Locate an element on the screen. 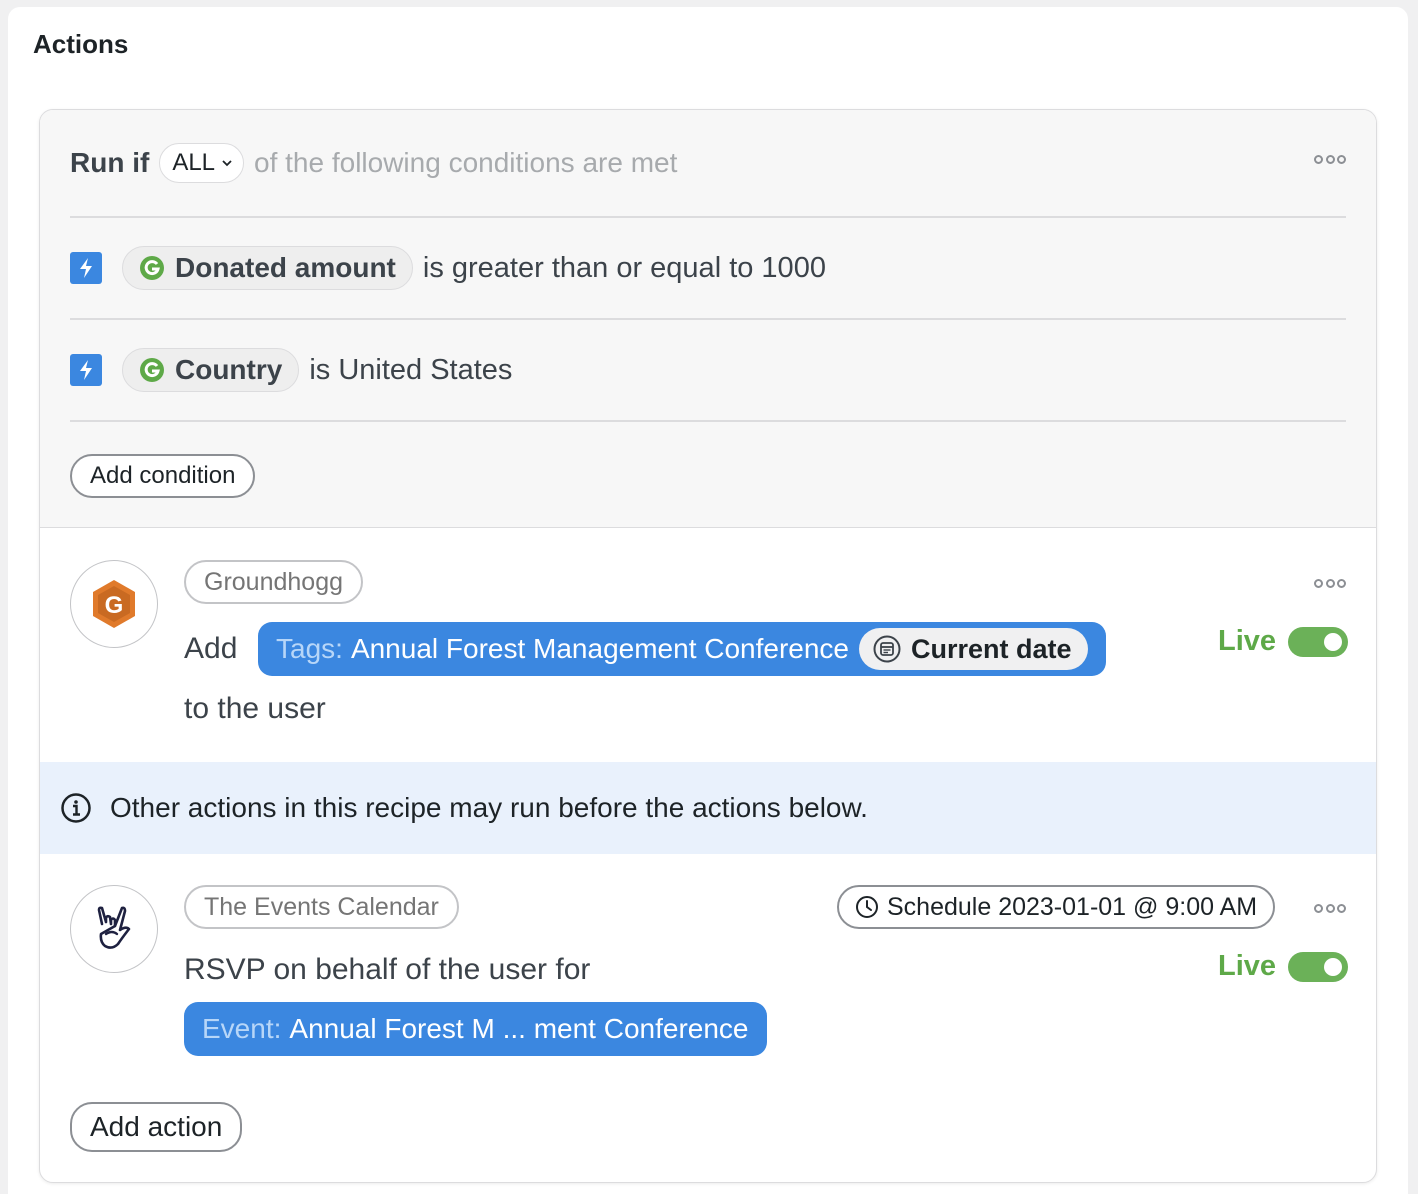 The height and width of the screenshot is (1194, 1418). svg-text: G is located at coordinates (114, 605).